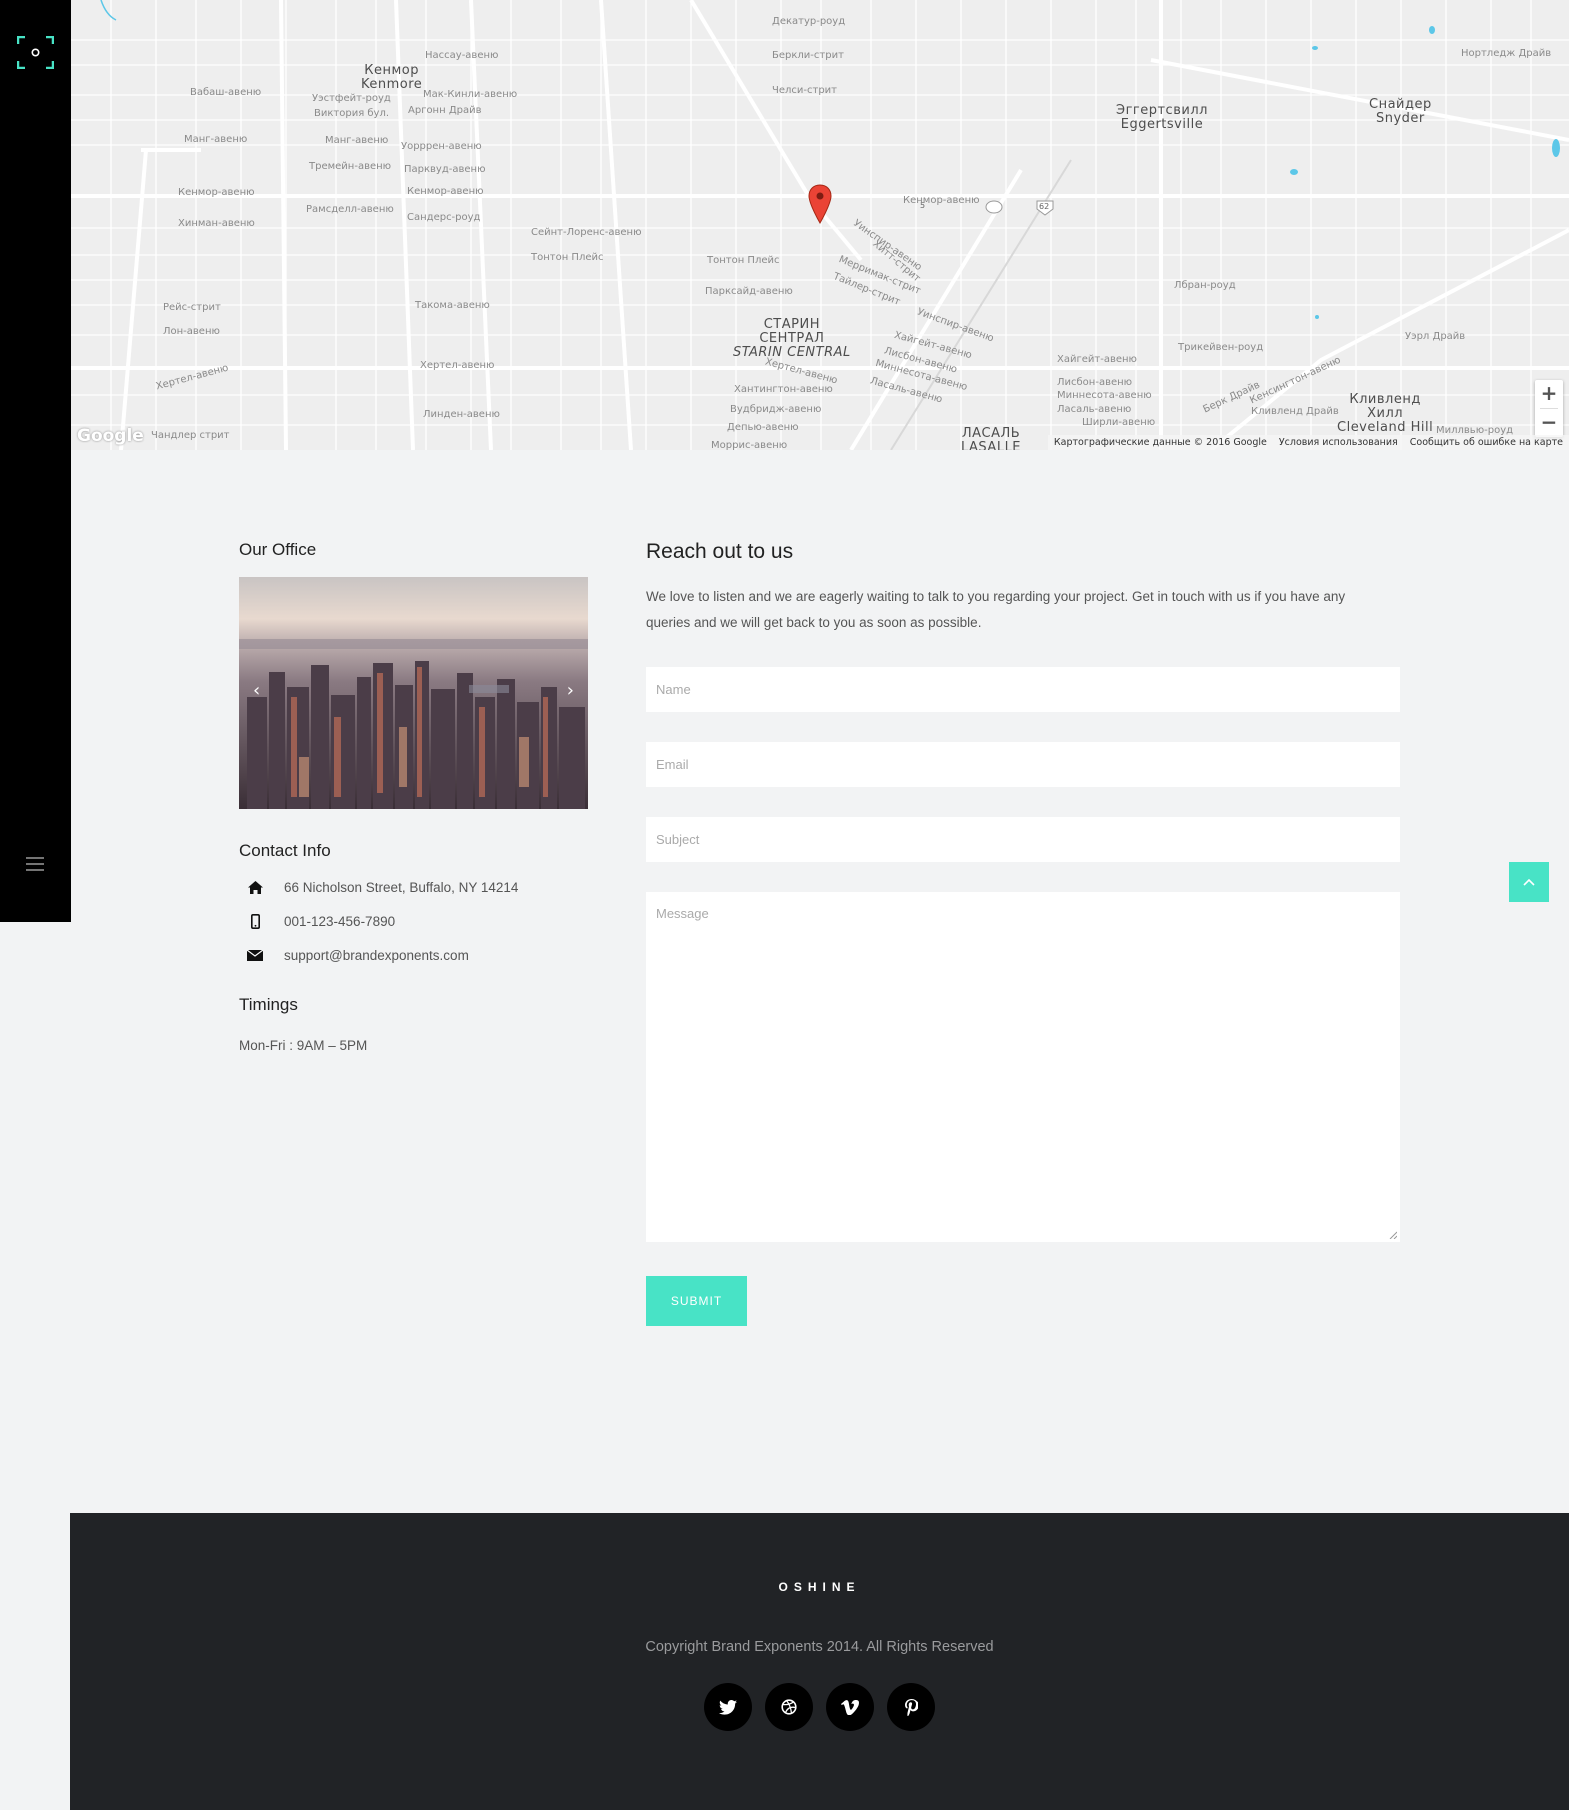 The height and width of the screenshot is (1810, 1569). Describe the element at coordinates (1094, 409) in the screenshot. I see `map-street-label: Ласаль-авеню` at that location.